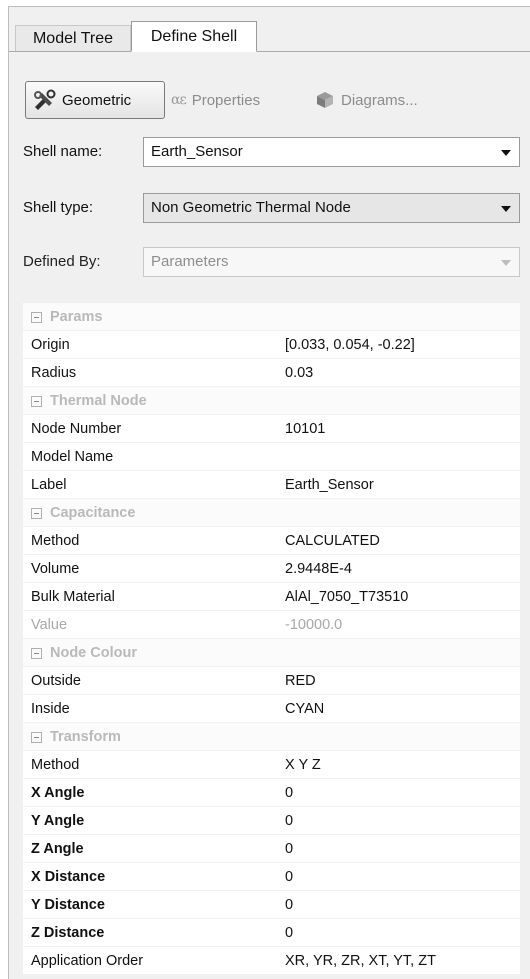 The height and width of the screenshot is (979, 530). What do you see at coordinates (179, 100) in the screenshot?
I see `alpha-epsilon-icon: αε` at bounding box center [179, 100].